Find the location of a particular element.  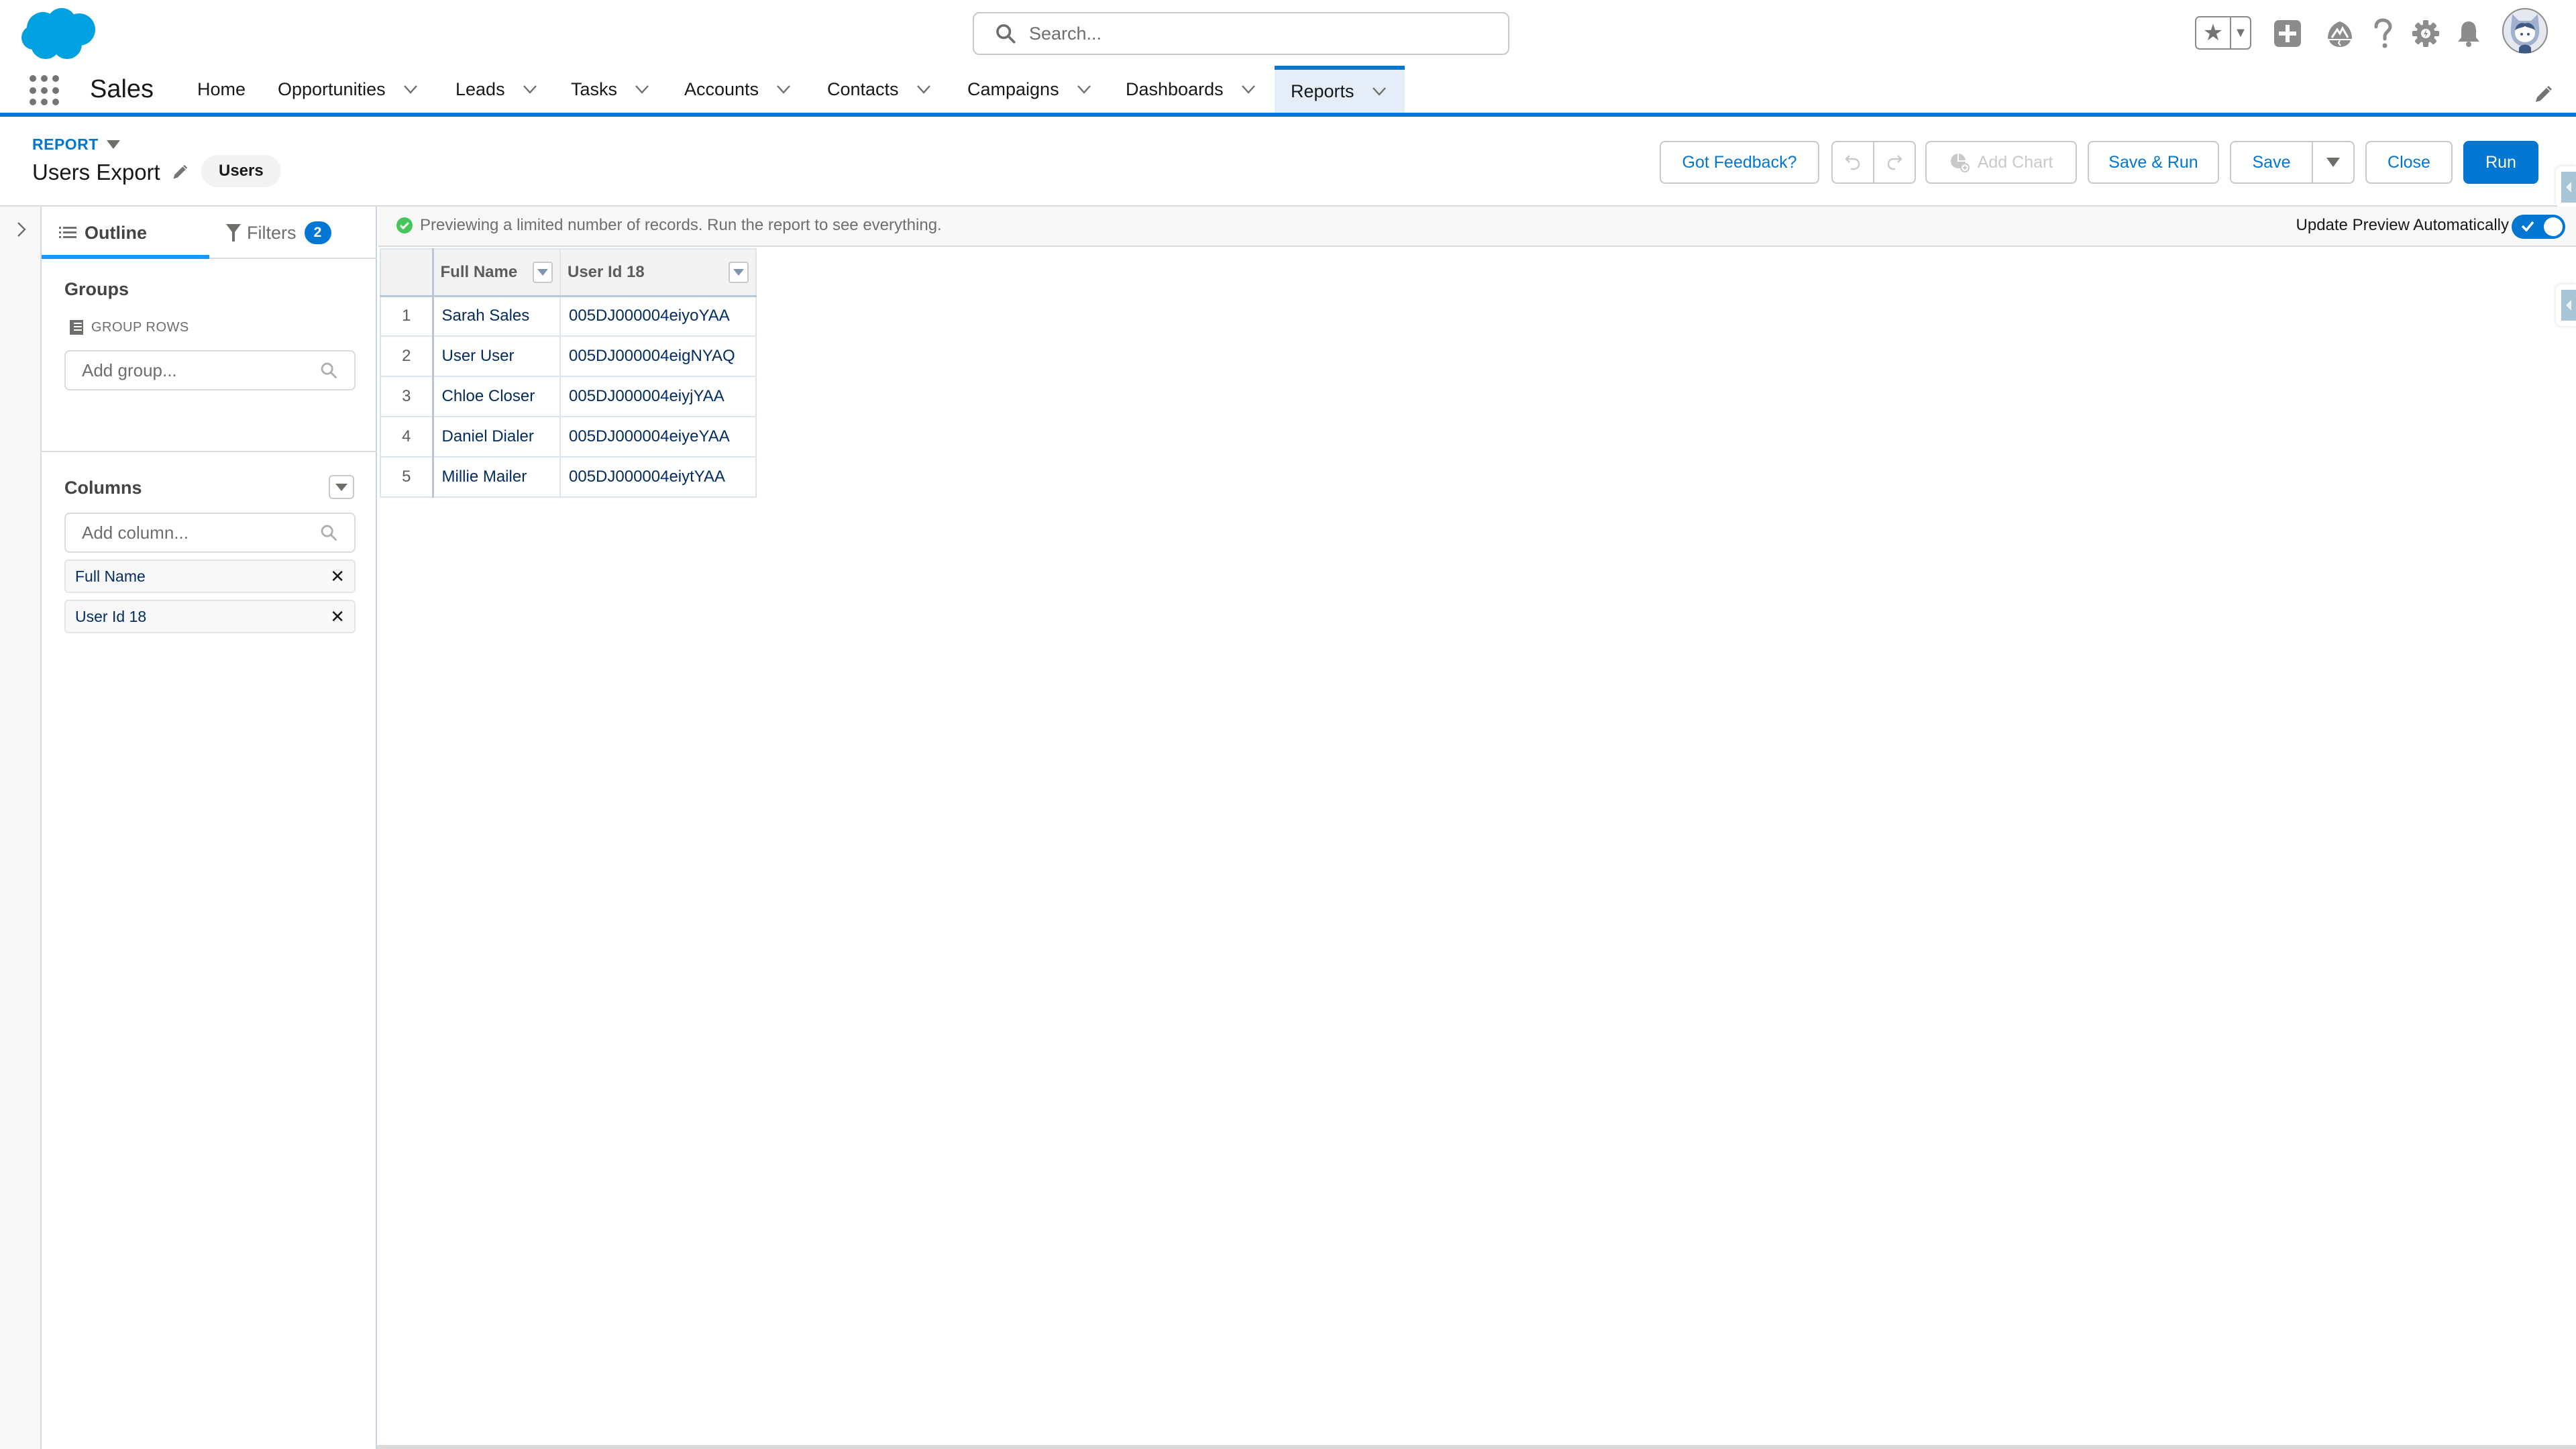

columns-menu-dropdown is located at coordinates (341, 487).